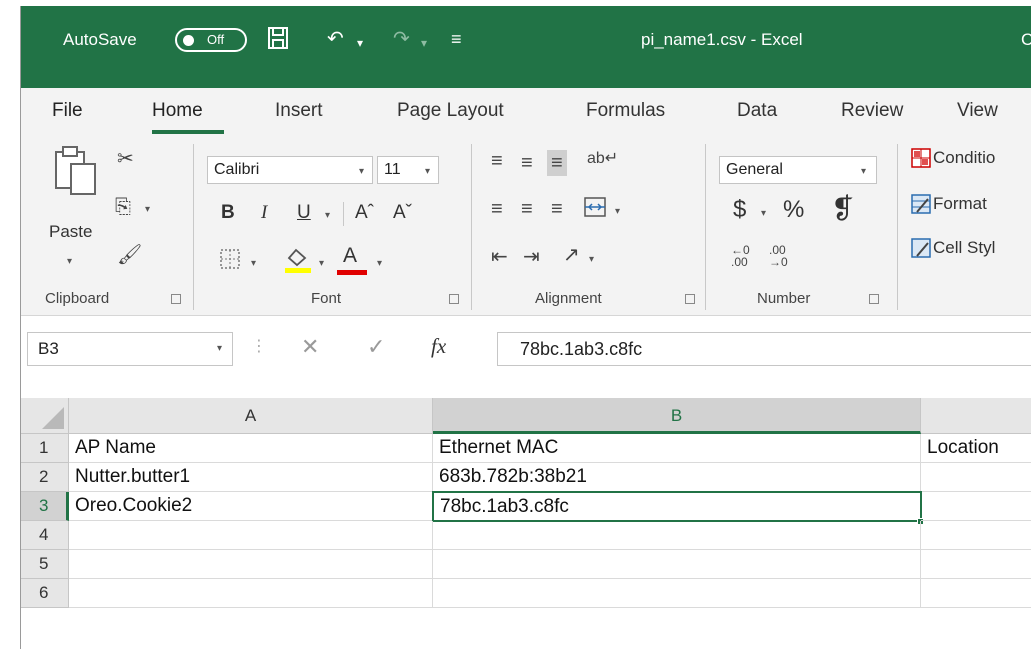 This screenshot has width=1031, height=649. What do you see at coordinates (310, 347) in the screenshot?
I see `cancel-icon: ✕` at bounding box center [310, 347].